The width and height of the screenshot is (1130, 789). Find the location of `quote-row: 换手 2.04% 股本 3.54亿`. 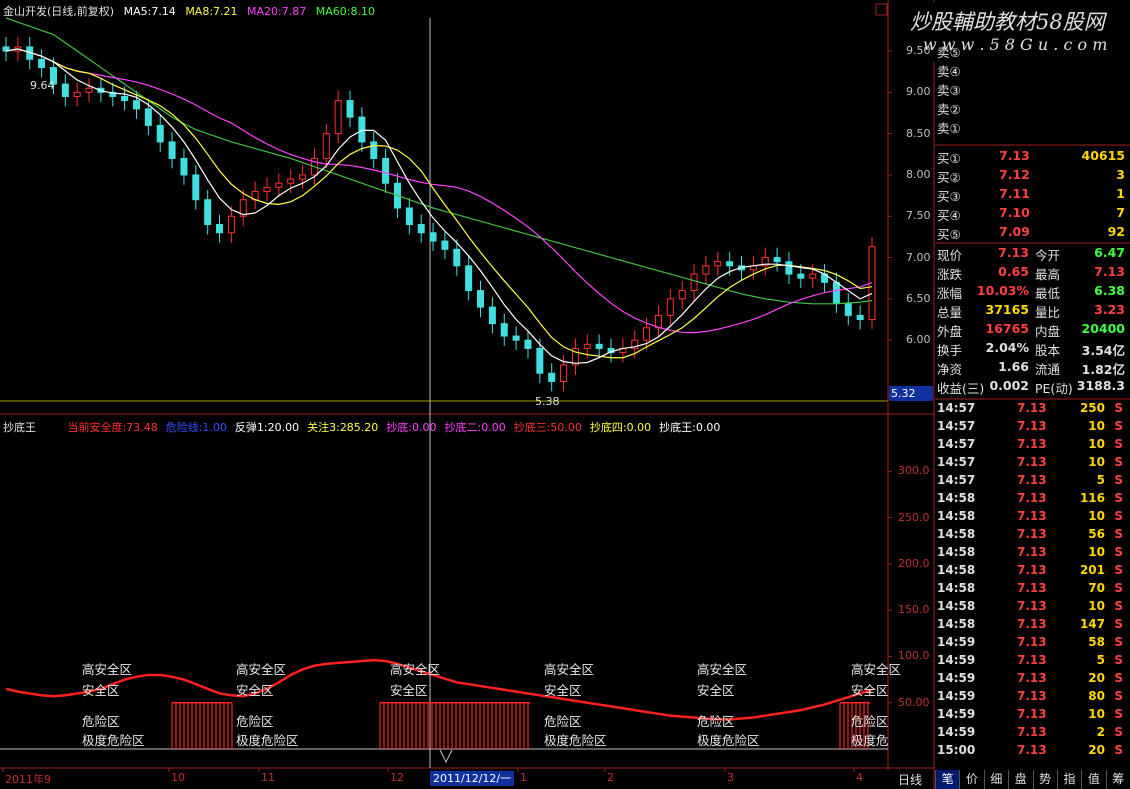

quote-row: 换手 2.04% 股本 3.54亿 is located at coordinates (1032, 349).